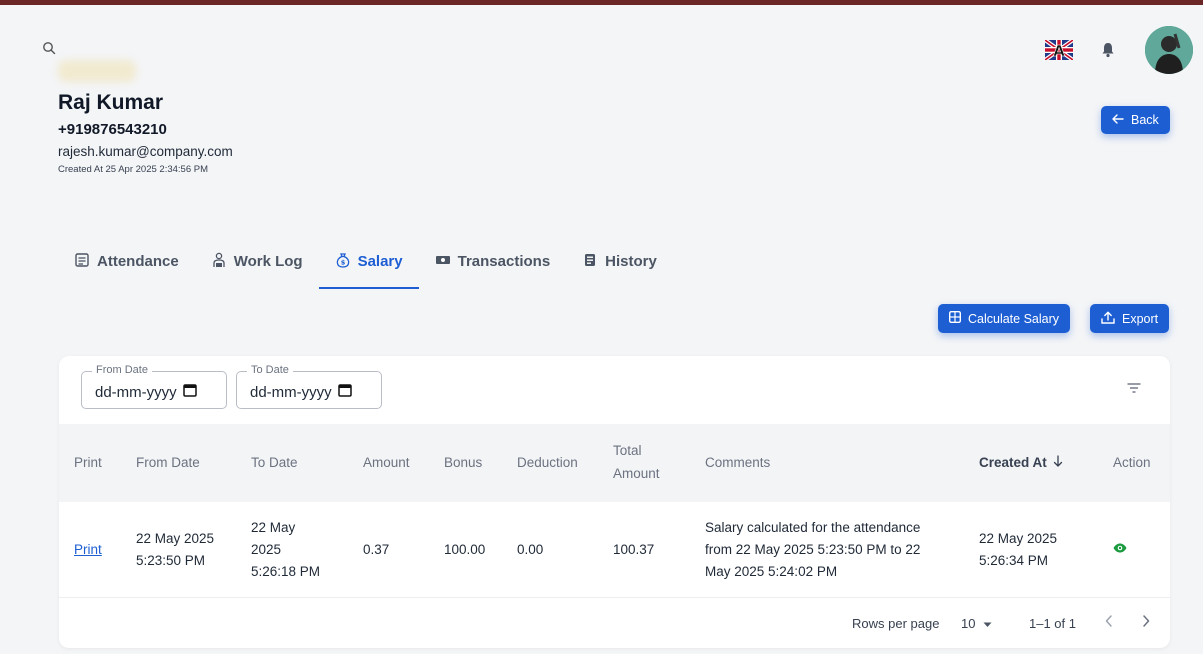  What do you see at coordinates (1014, 560) in the screenshot?
I see `row-created-line2: 5:26:34 PM` at bounding box center [1014, 560].